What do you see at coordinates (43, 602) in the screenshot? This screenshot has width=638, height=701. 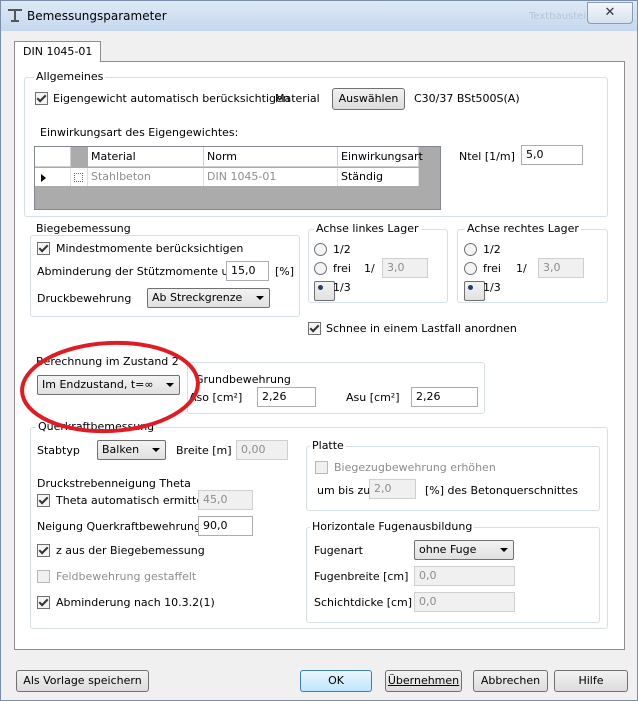 I see `abminderung-1032-checkbox` at bounding box center [43, 602].